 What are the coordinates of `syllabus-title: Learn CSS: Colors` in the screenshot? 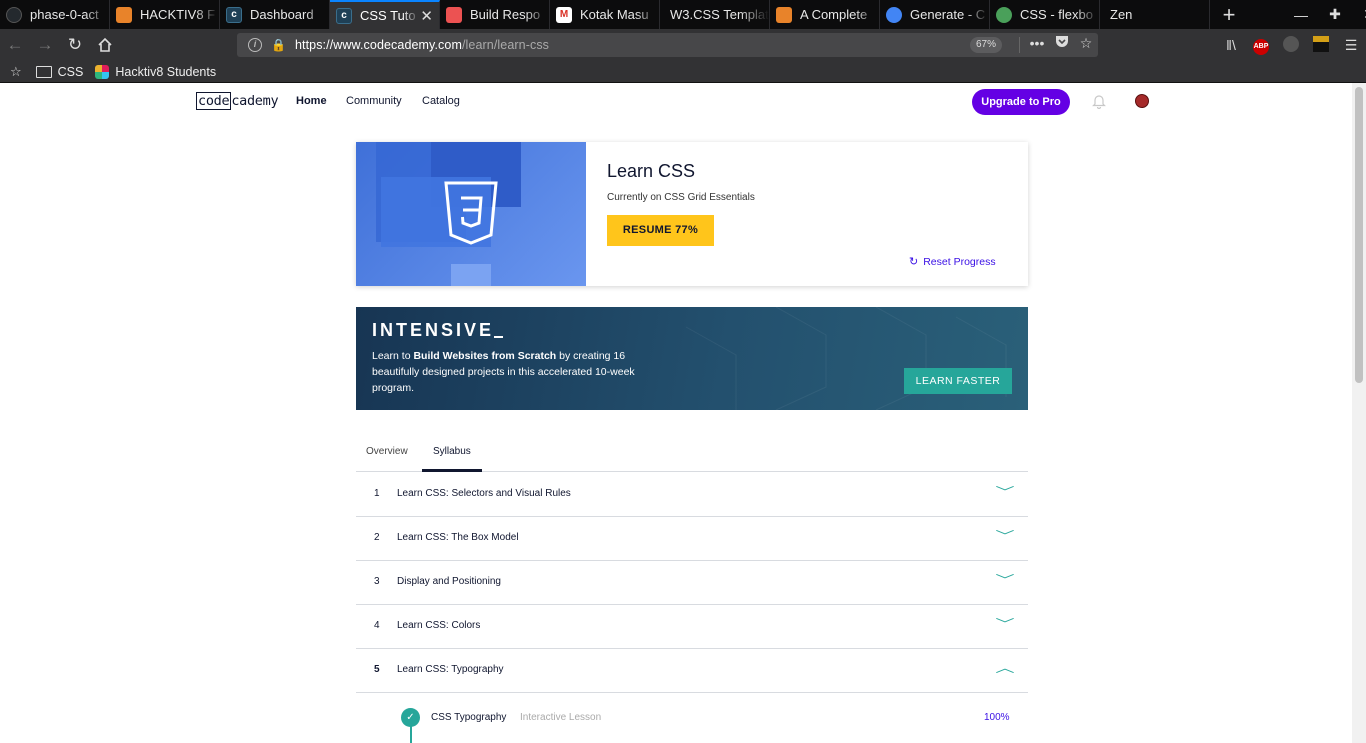 It's located at (439, 625).